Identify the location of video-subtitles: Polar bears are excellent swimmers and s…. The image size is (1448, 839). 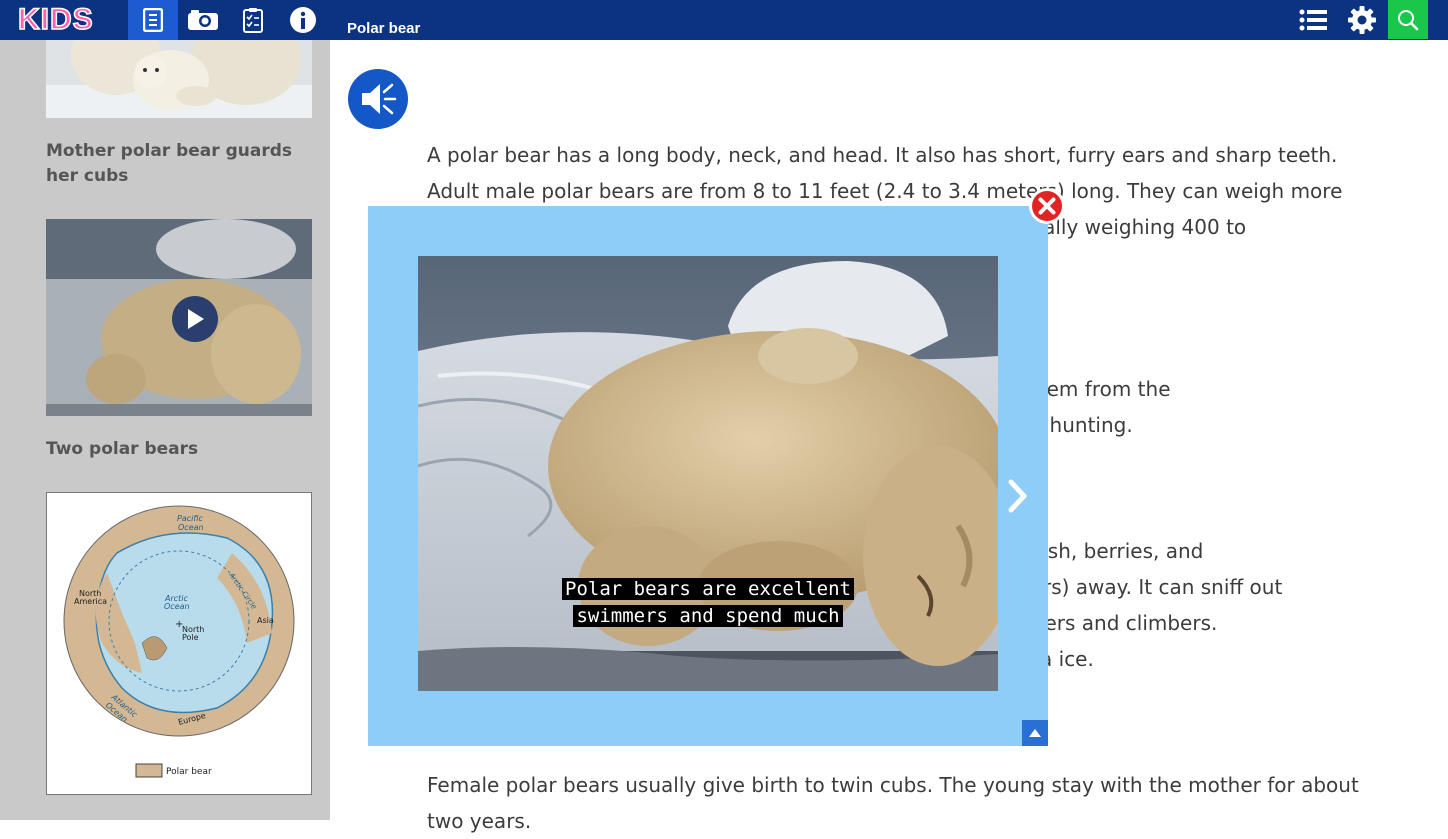
(708, 603).